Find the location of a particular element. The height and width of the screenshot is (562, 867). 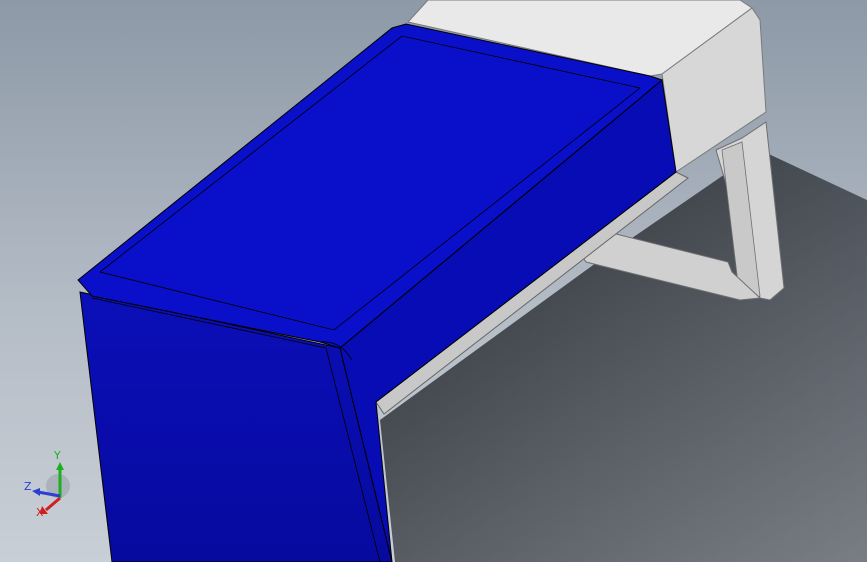

x-axis-label: X is located at coordinates (40, 512).